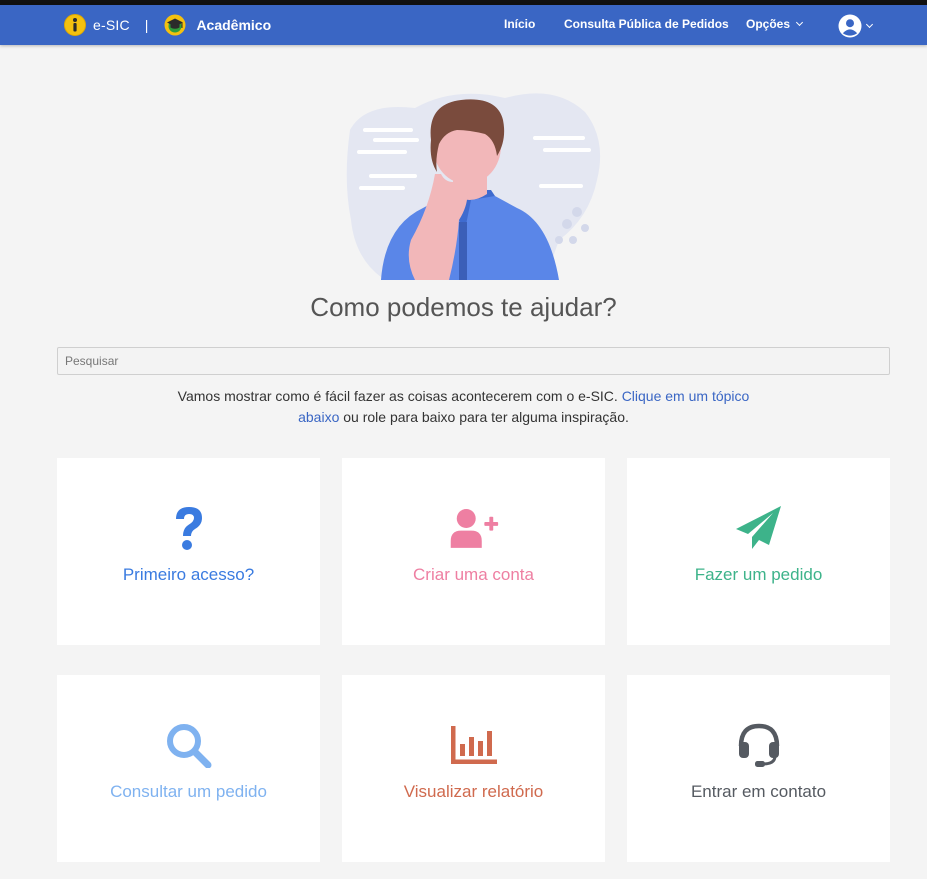 This screenshot has height=879, width=927. I want to click on nav-menu-opcoes-label: Opções, so click(768, 24).